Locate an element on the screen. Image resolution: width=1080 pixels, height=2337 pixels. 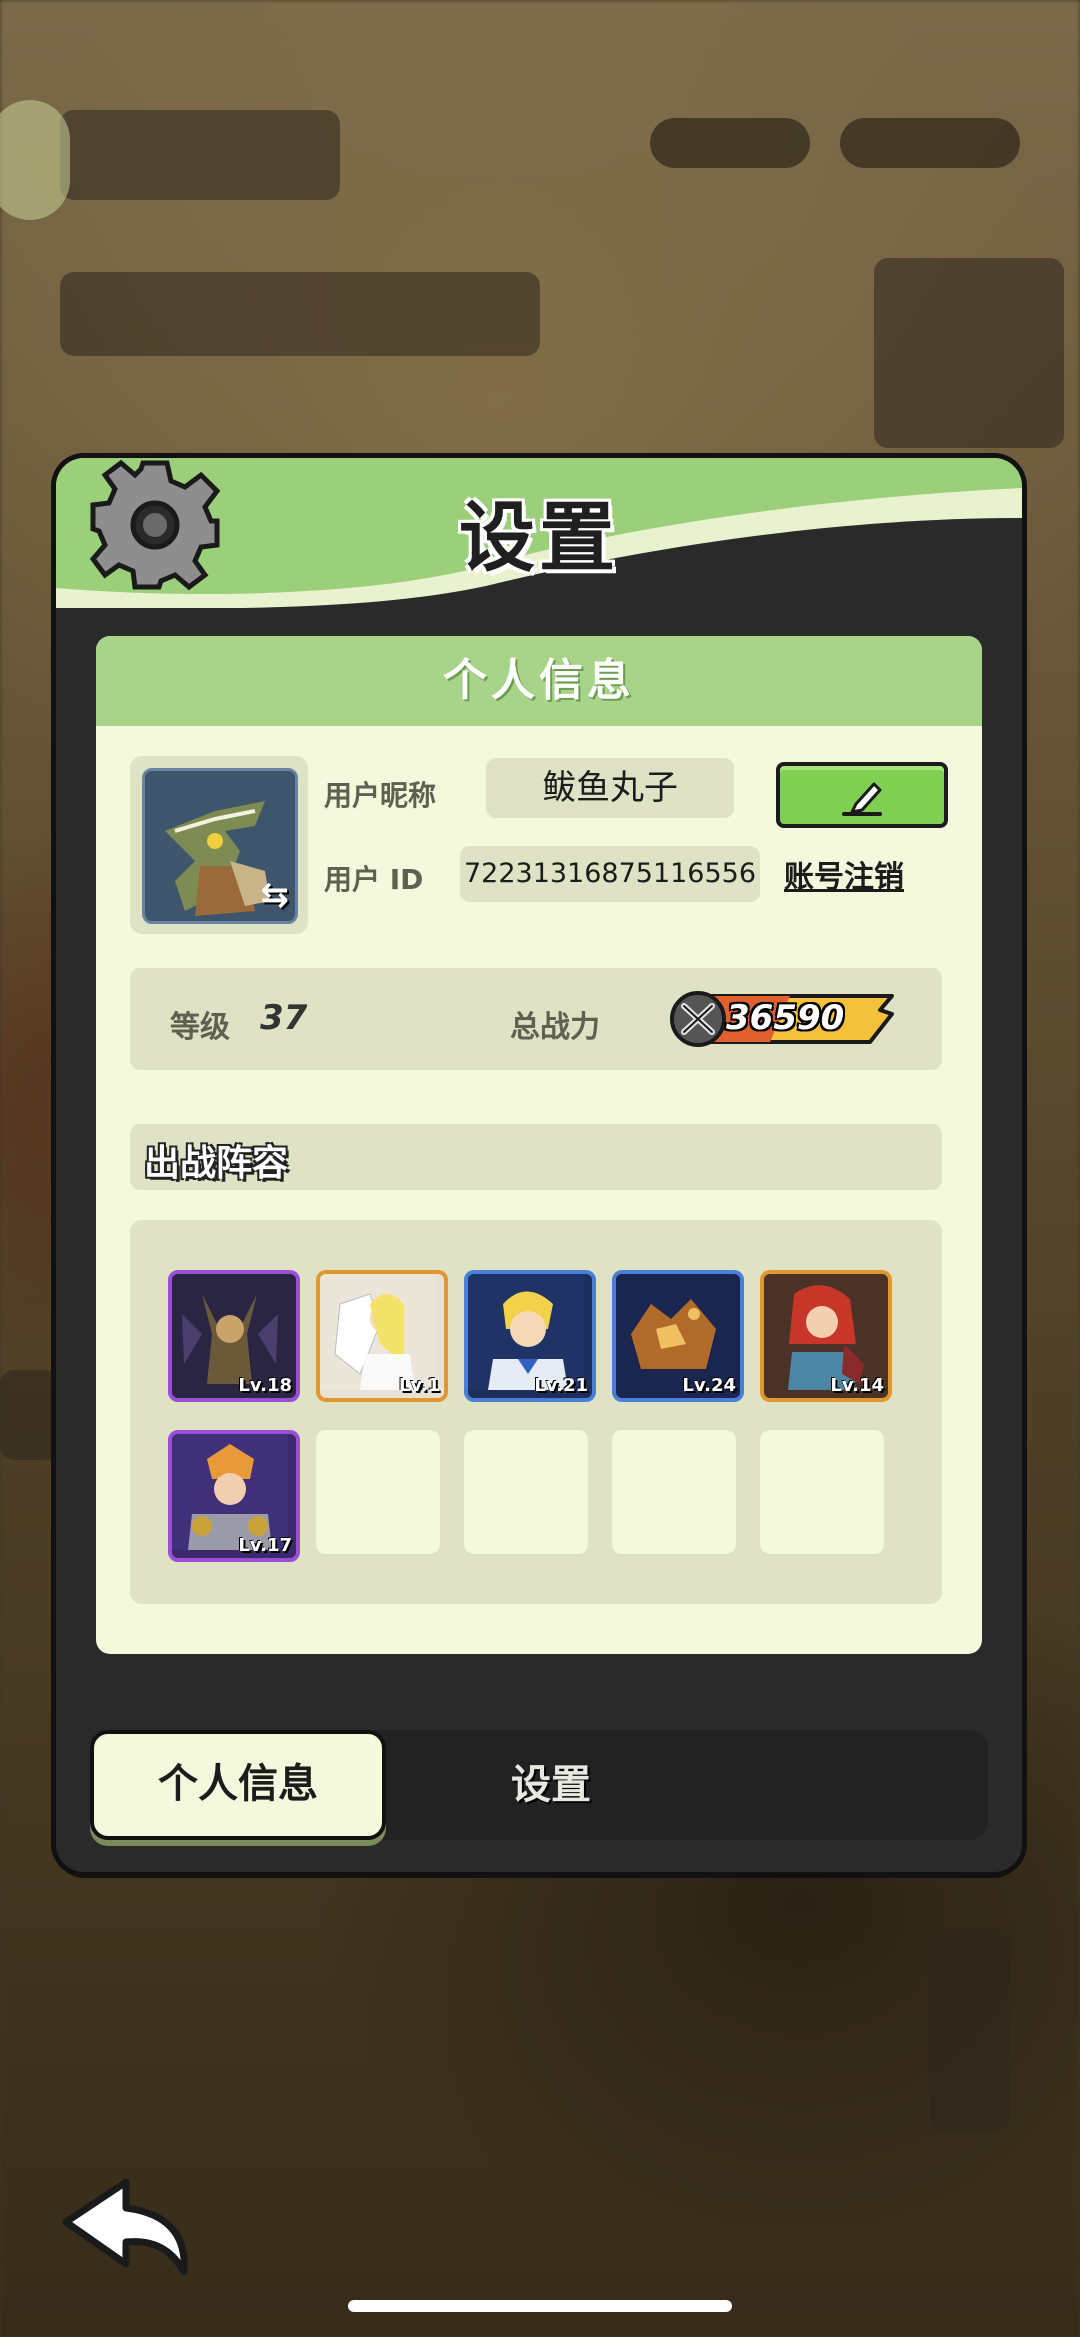
hero-slot: Lv.21 is located at coordinates (530, 1336).